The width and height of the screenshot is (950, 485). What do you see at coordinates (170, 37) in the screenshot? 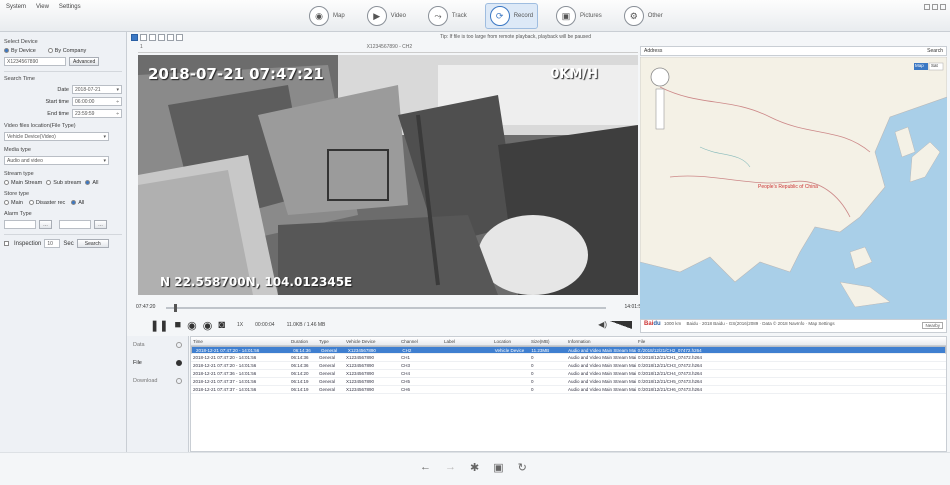
I see `layout-full-button` at bounding box center [170, 37].